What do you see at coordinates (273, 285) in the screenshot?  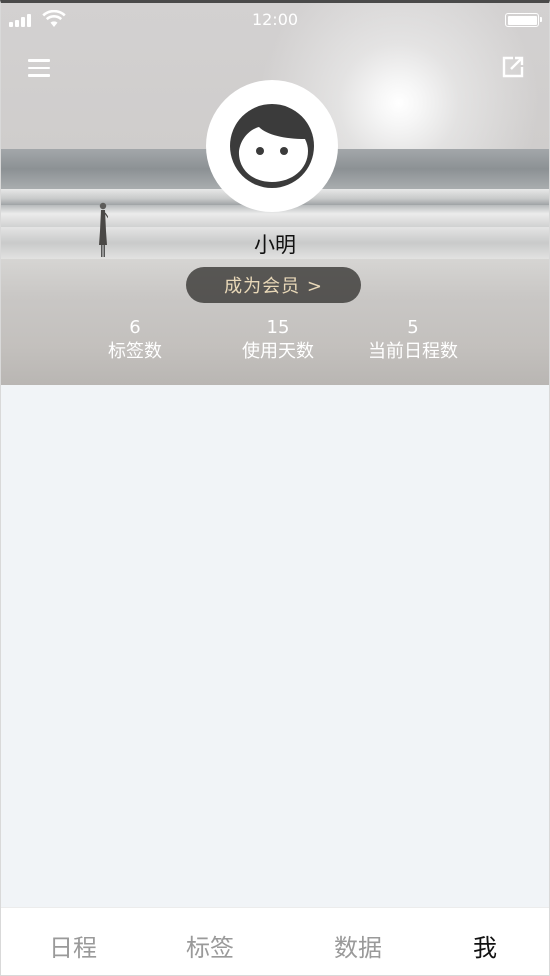 I see `become-member-button: 成为会员 >` at bounding box center [273, 285].